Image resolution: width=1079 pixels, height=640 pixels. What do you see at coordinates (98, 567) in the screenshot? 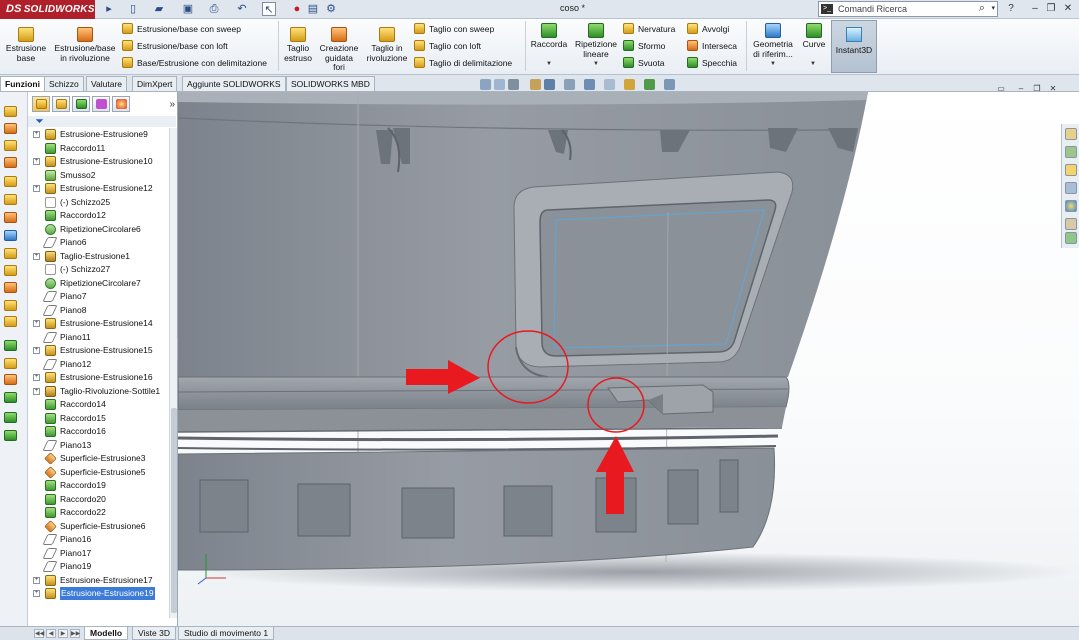
I see `feature-tree-item: Piano19` at bounding box center [98, 567].